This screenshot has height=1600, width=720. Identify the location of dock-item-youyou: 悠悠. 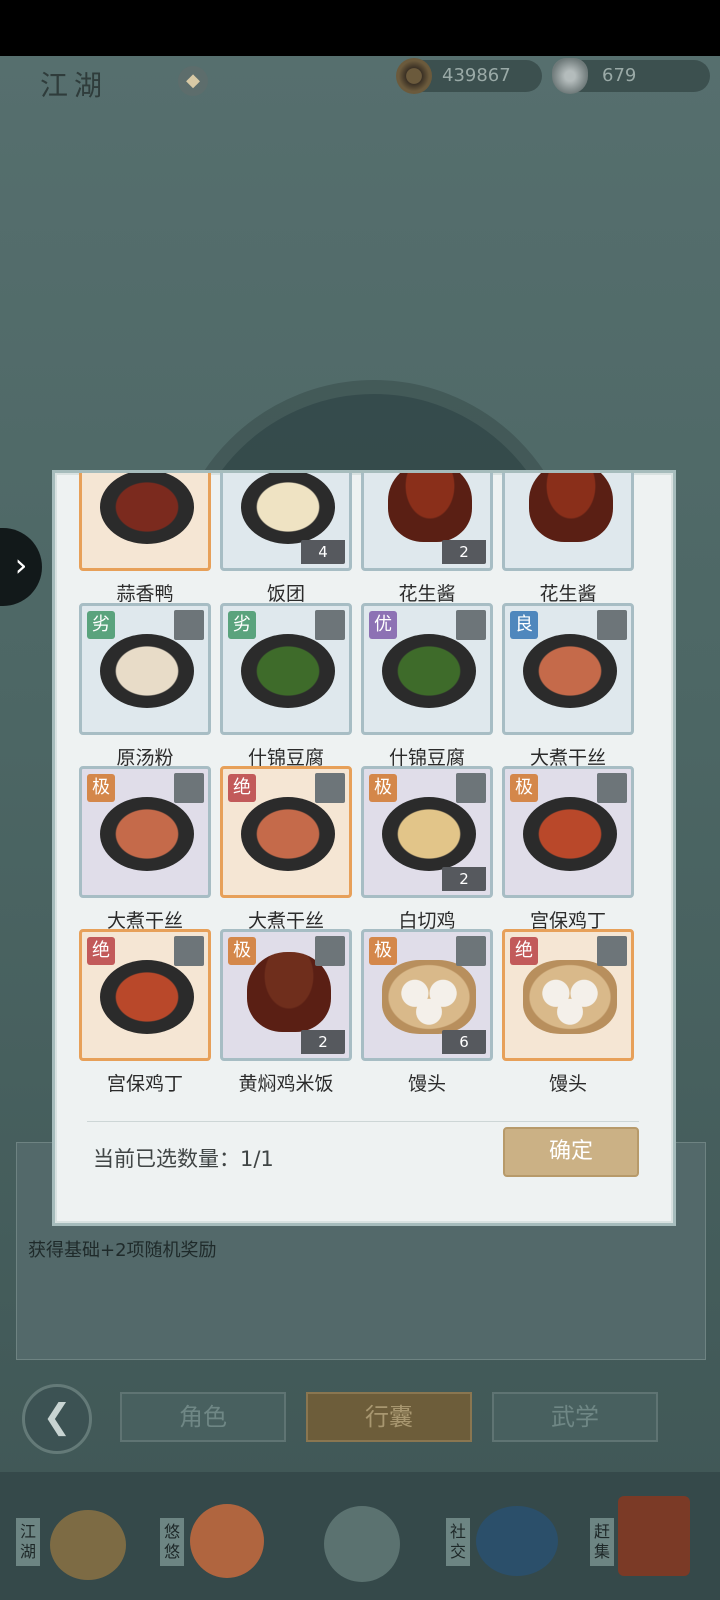
(215, 1540).